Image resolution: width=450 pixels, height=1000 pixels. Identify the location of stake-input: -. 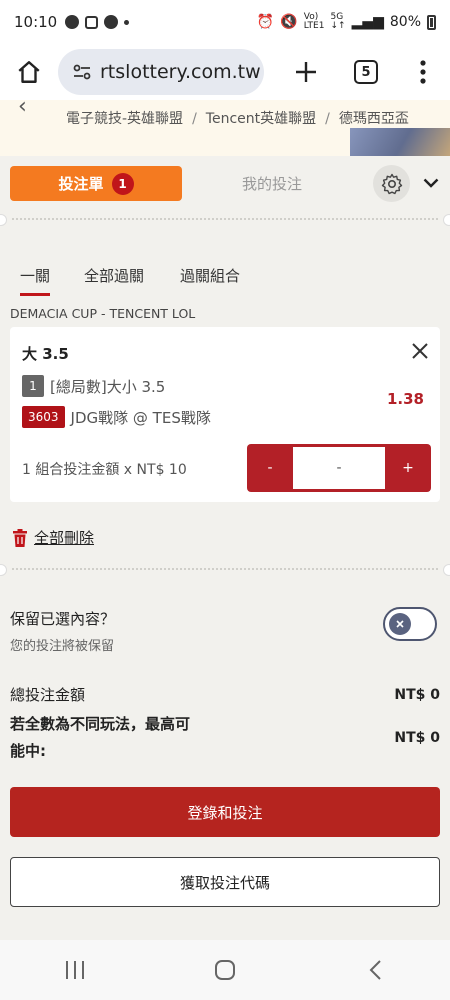
(339, 468).